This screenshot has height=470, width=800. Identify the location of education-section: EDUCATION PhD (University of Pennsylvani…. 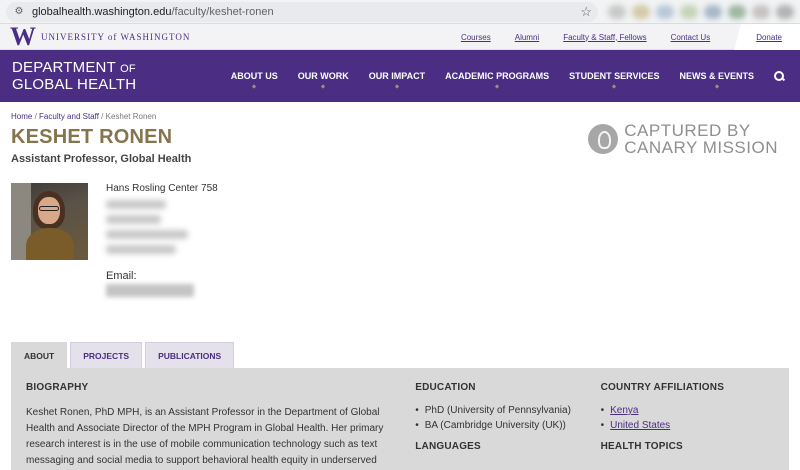
(494, 426).